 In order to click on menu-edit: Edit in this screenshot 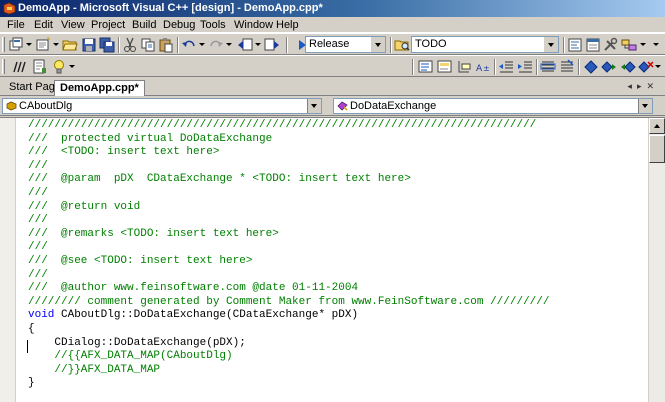, I will do `click(43, 25)`.